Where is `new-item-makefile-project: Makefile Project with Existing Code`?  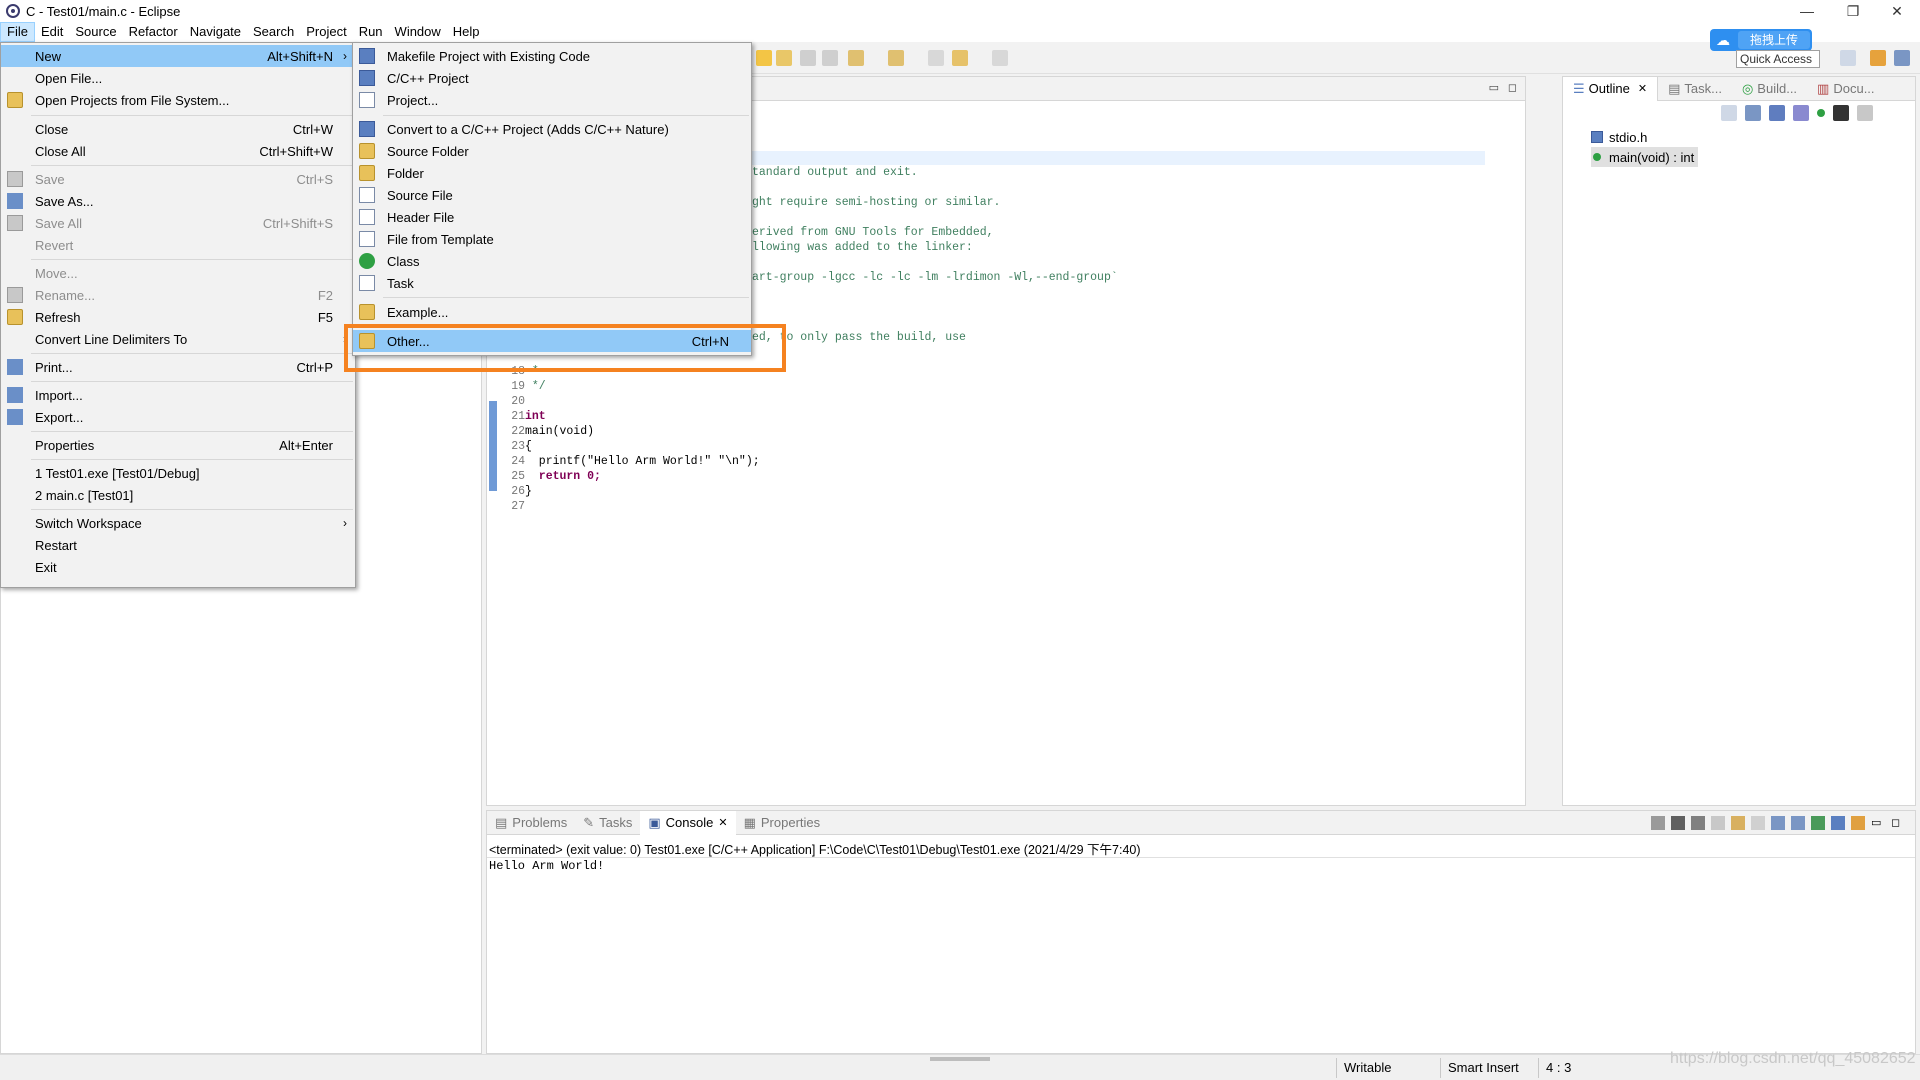
new-item-makefile-project: Makefile Project with Existing Code is located at coordinates (552, 56).